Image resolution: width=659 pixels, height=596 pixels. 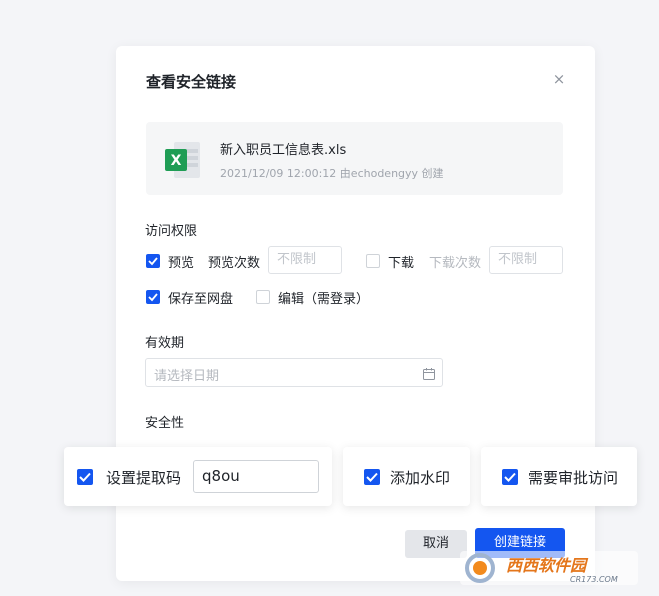 I want to click on download-label: 下载, so click(x=401, y=261).